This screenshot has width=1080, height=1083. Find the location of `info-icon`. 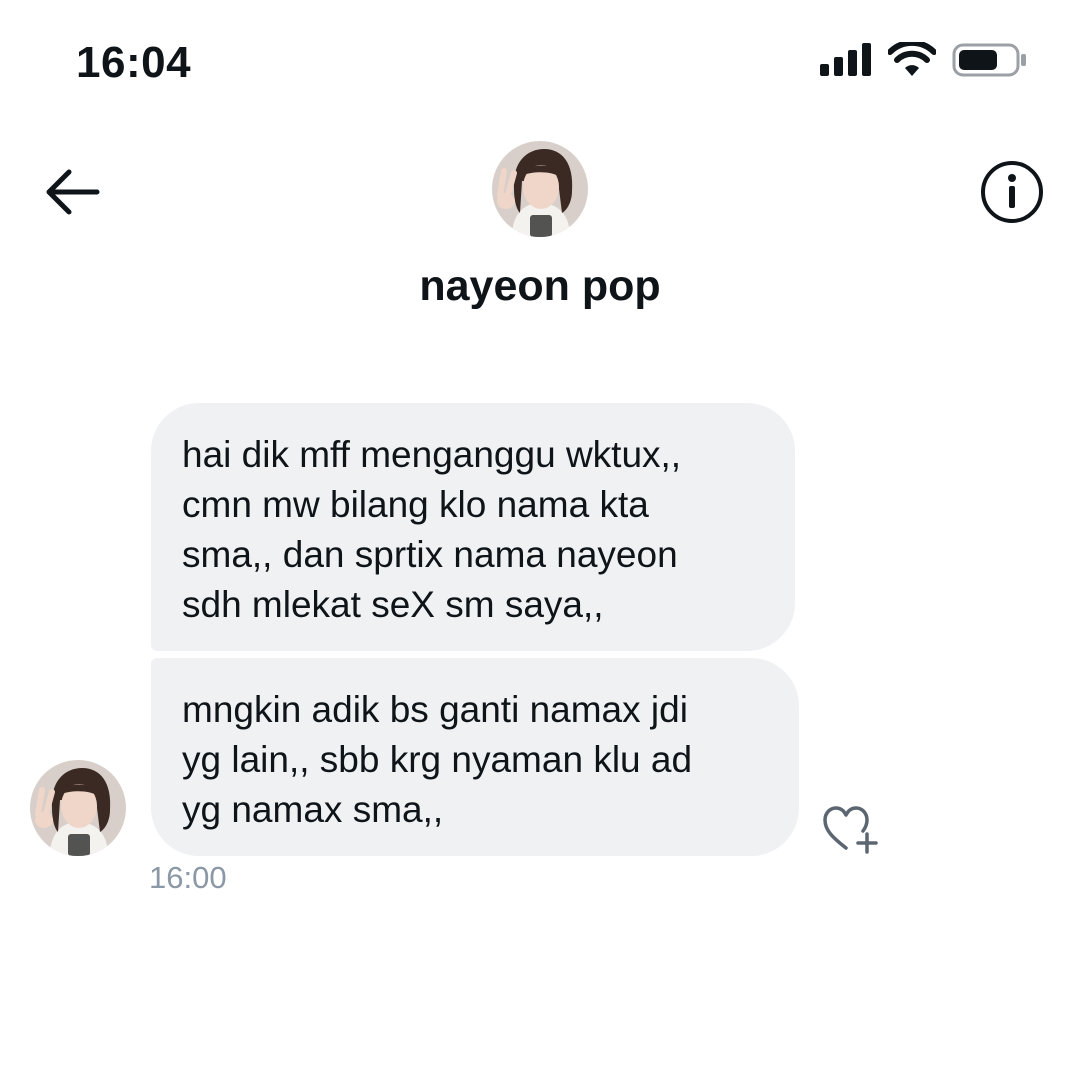

info-icon is located at coordinates (1012, 192).